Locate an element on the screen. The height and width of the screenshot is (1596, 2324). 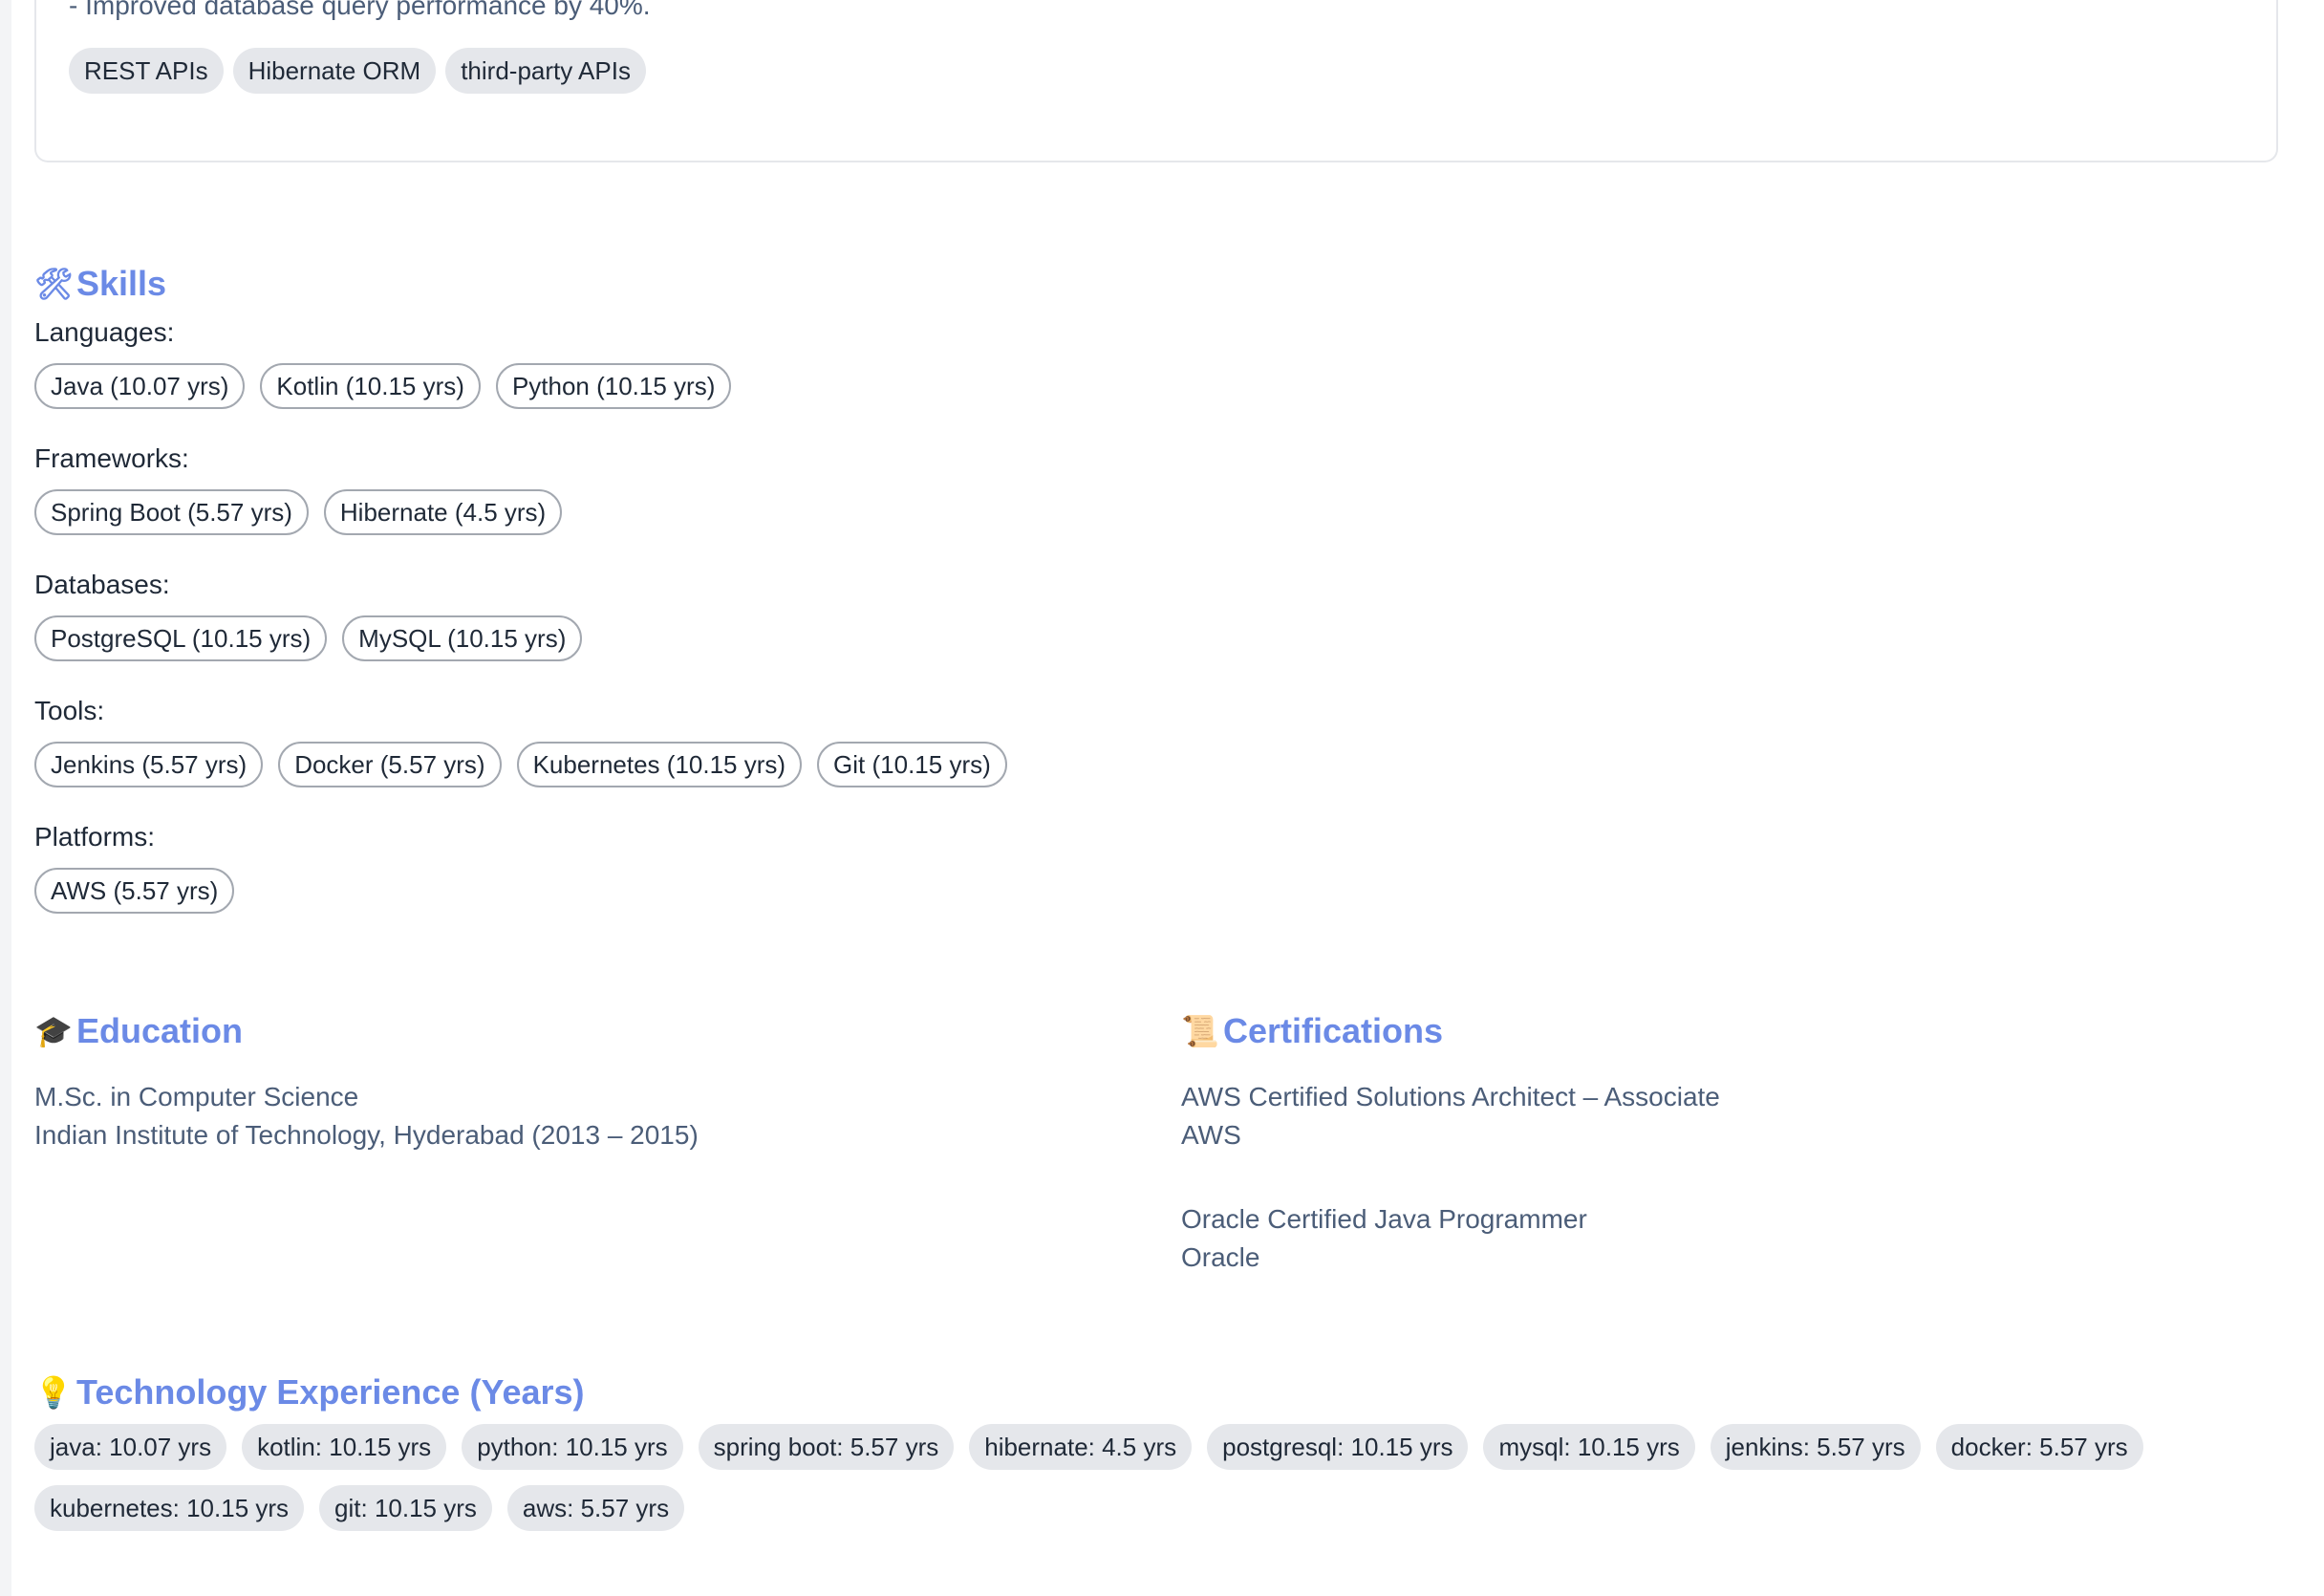
tech-chip: docker: 5.57 yrs is located at coordinates (2039, 1447).